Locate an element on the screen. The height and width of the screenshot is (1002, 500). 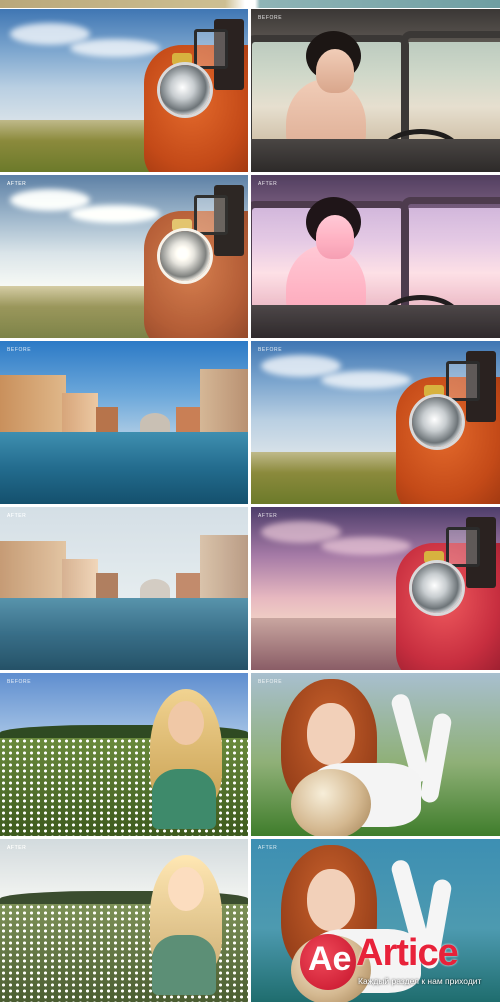
photo-van-girl-before: BEFORE is located at coordinates (375, 90).